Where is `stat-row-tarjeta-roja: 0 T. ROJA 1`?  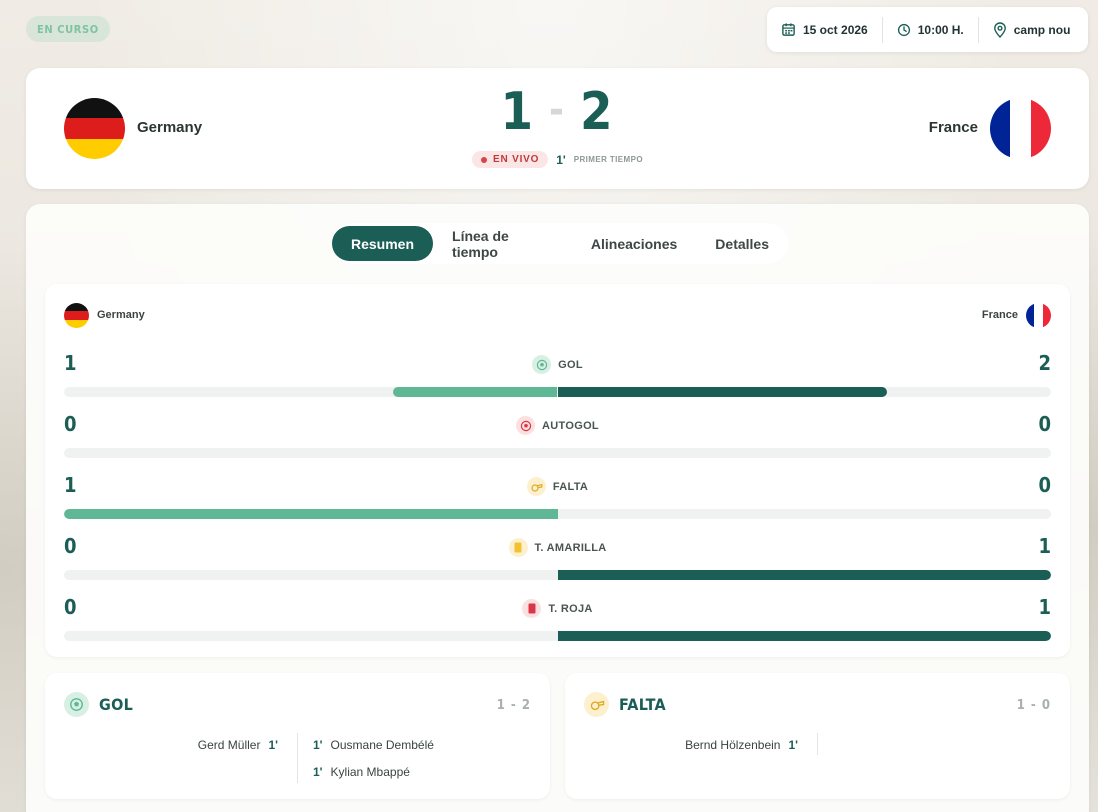
stat-row-tarjeta-roja: 0 T. ROJA 1 is located at coordinates (557, 620).